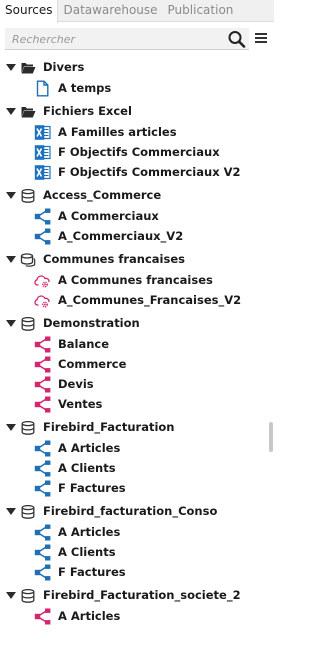 The image size is (320, 664). What do you see at coordinates (64, 67) in the screenshot?
I see `tree-node-label: Divers` at bounding box center [64, 67].